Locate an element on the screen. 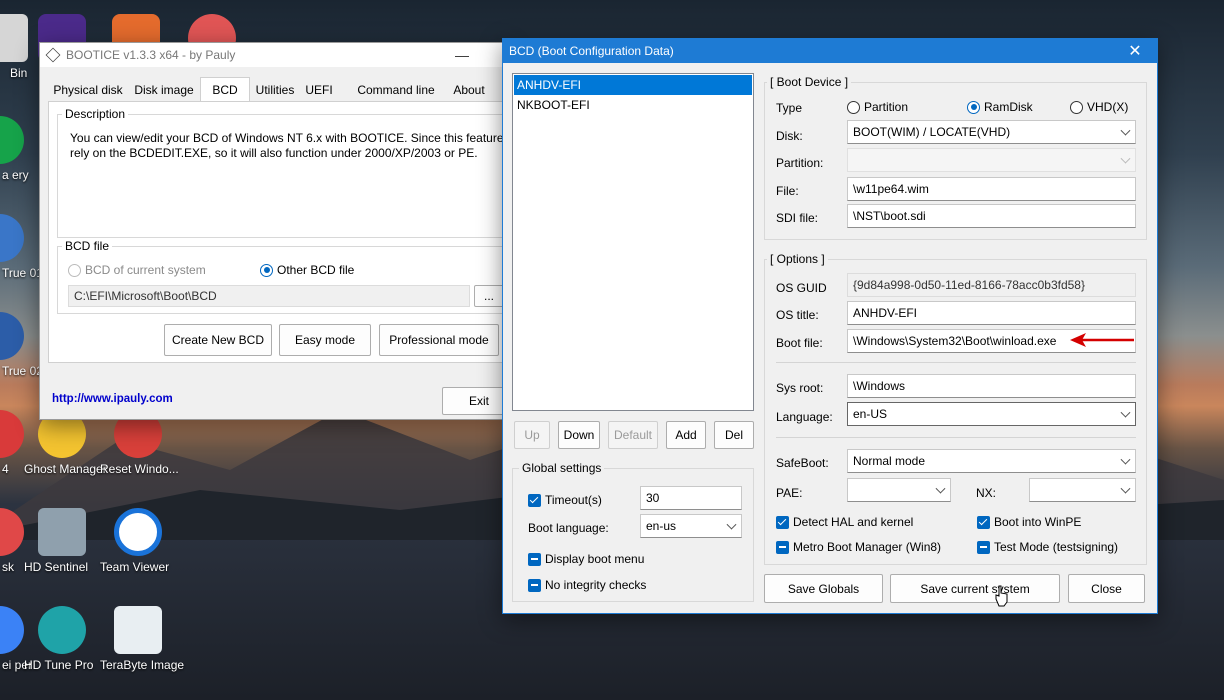 This screenshot has height=700, width=1224. tab-label: About is located at coordinates (469, 90).